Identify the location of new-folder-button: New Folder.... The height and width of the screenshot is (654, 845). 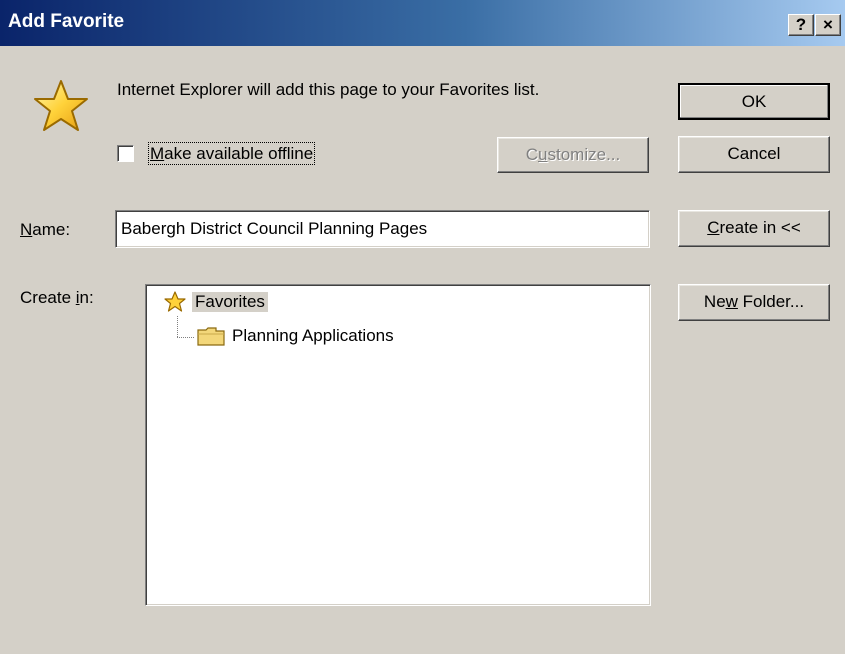
(754, 302).